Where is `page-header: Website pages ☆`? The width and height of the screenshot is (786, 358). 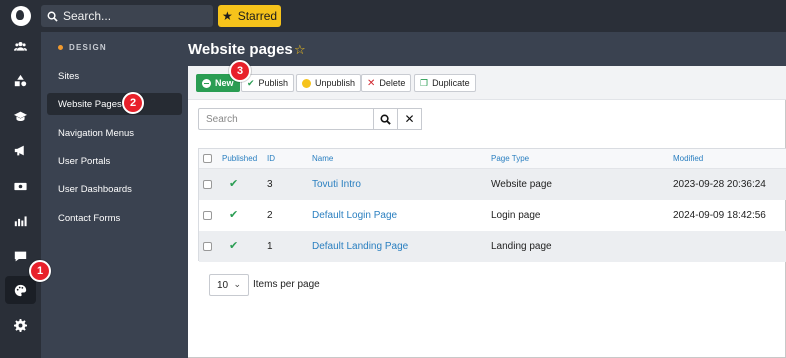
page-header: Website pages ☆ is located at coordinates (487, 49).